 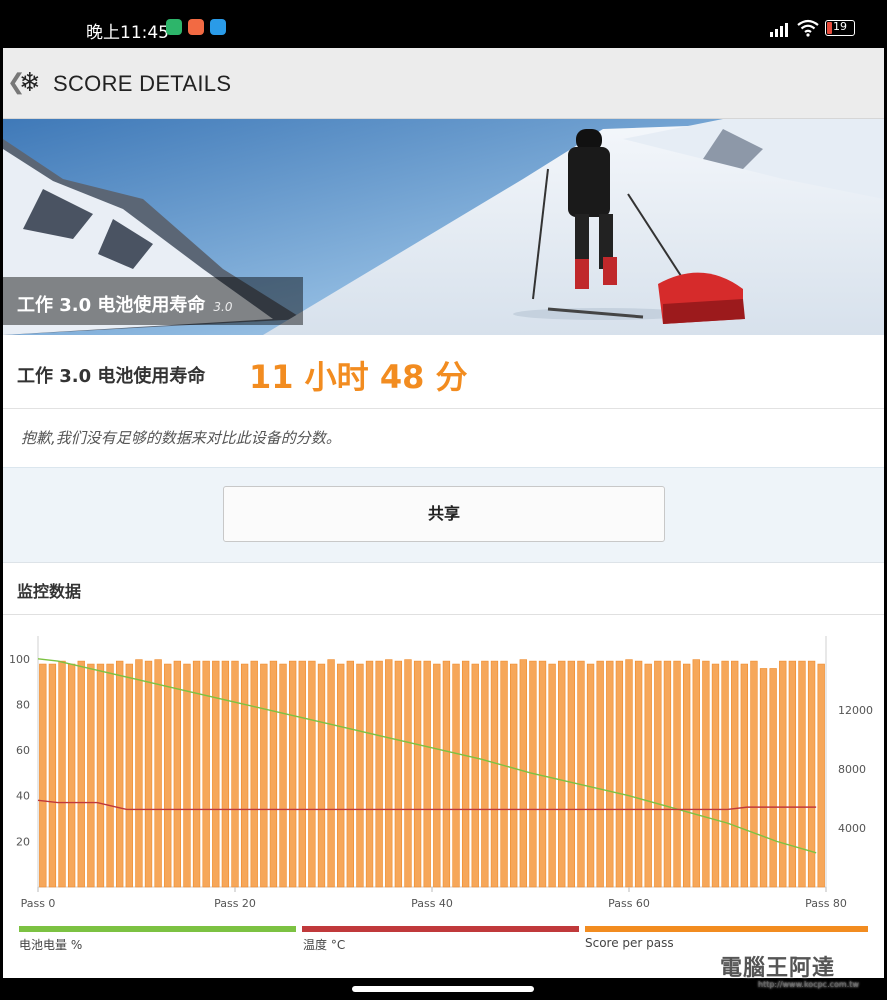 What do you see at coordinates (38, 903) in the screenshot?
I see `x-tick-label: Pass 0` at bounding box center [38, 903].